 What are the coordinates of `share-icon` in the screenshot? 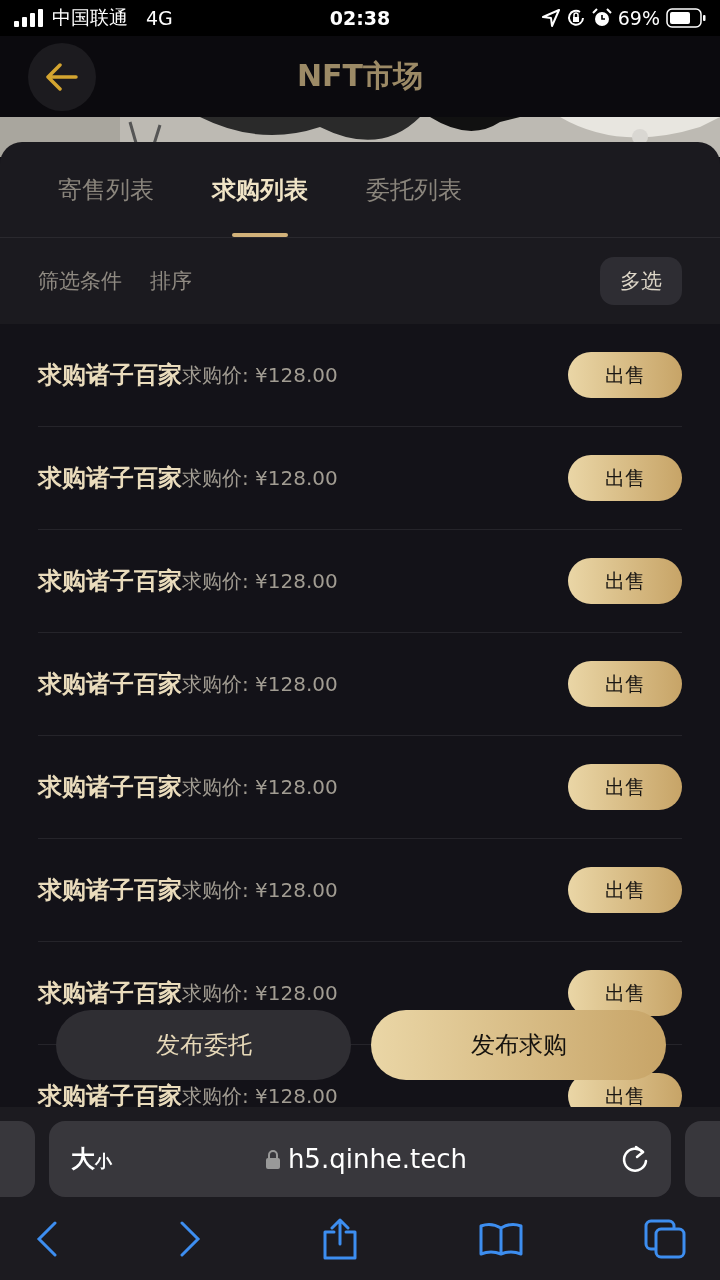 It's located at (340, 1238).